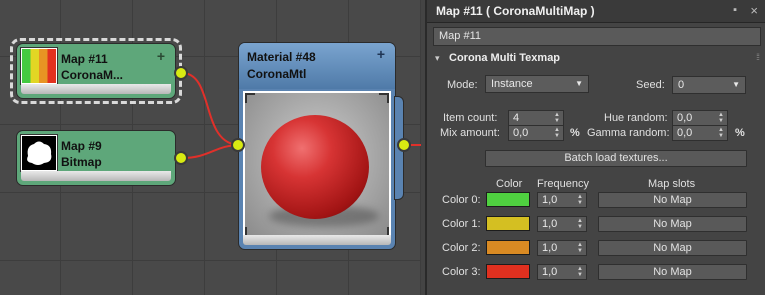 The height and width of the screenshot is (295, 765). Describe the element at coordinates (281, 57) in the screenshot. I see `node-title: Material #48` at that location.